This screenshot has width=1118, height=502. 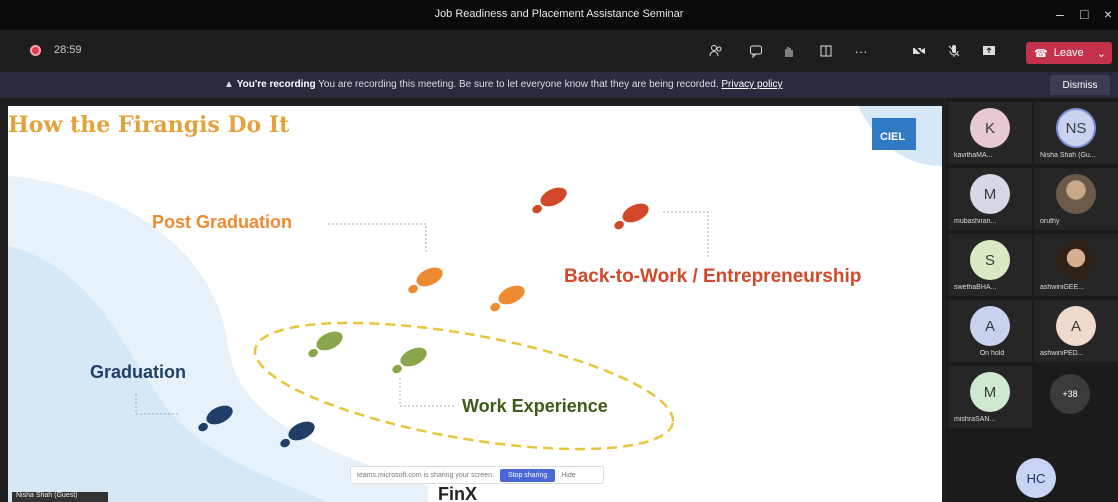 I want to click on ciel-logo: CIEL, so click(x=894, y=134).